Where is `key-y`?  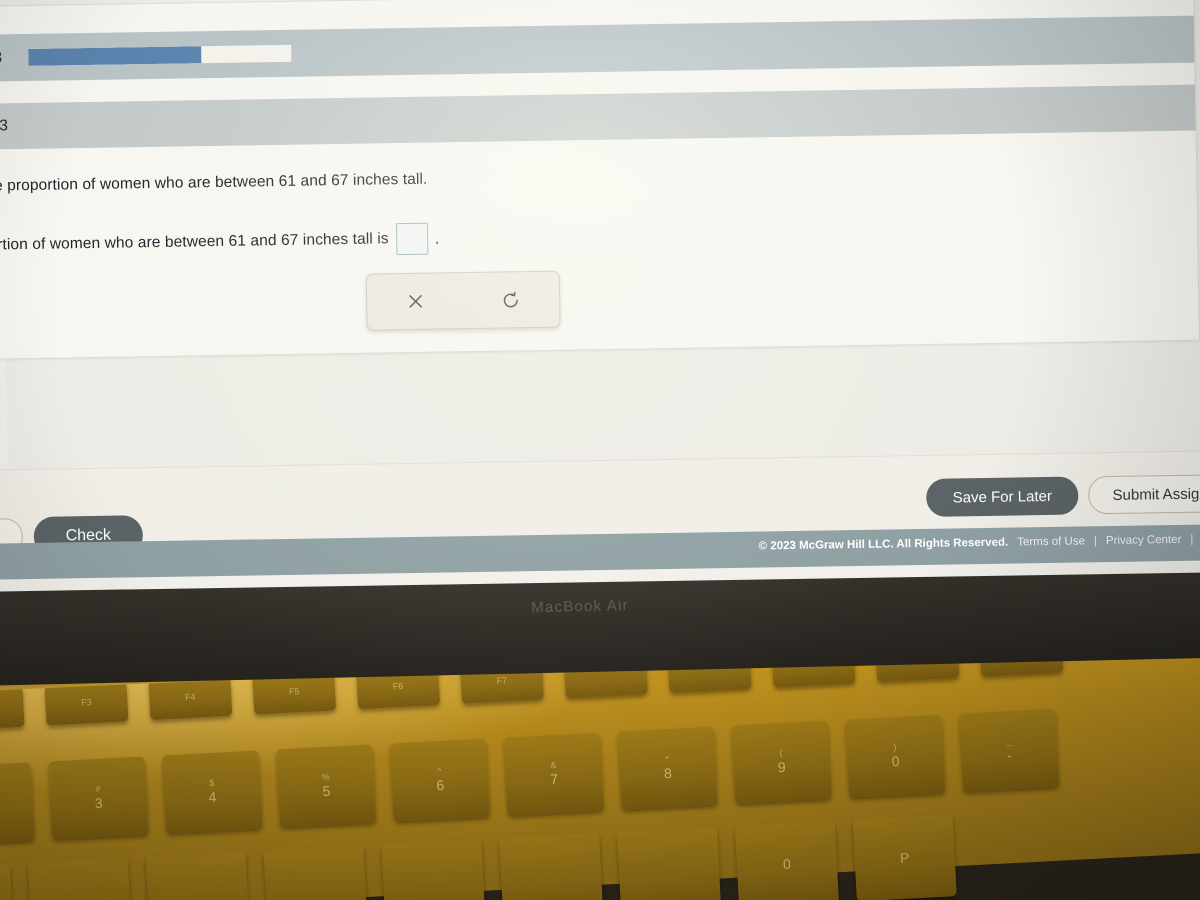
key-y is located at coordinates (433, 869).